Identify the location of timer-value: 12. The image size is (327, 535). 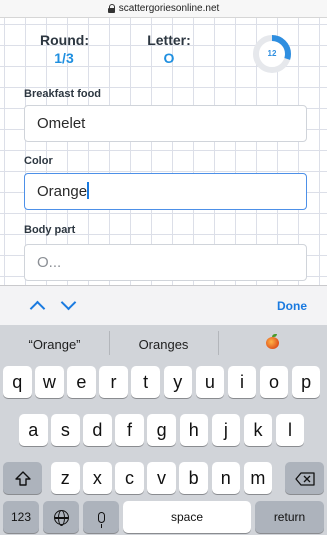
(272, 53).